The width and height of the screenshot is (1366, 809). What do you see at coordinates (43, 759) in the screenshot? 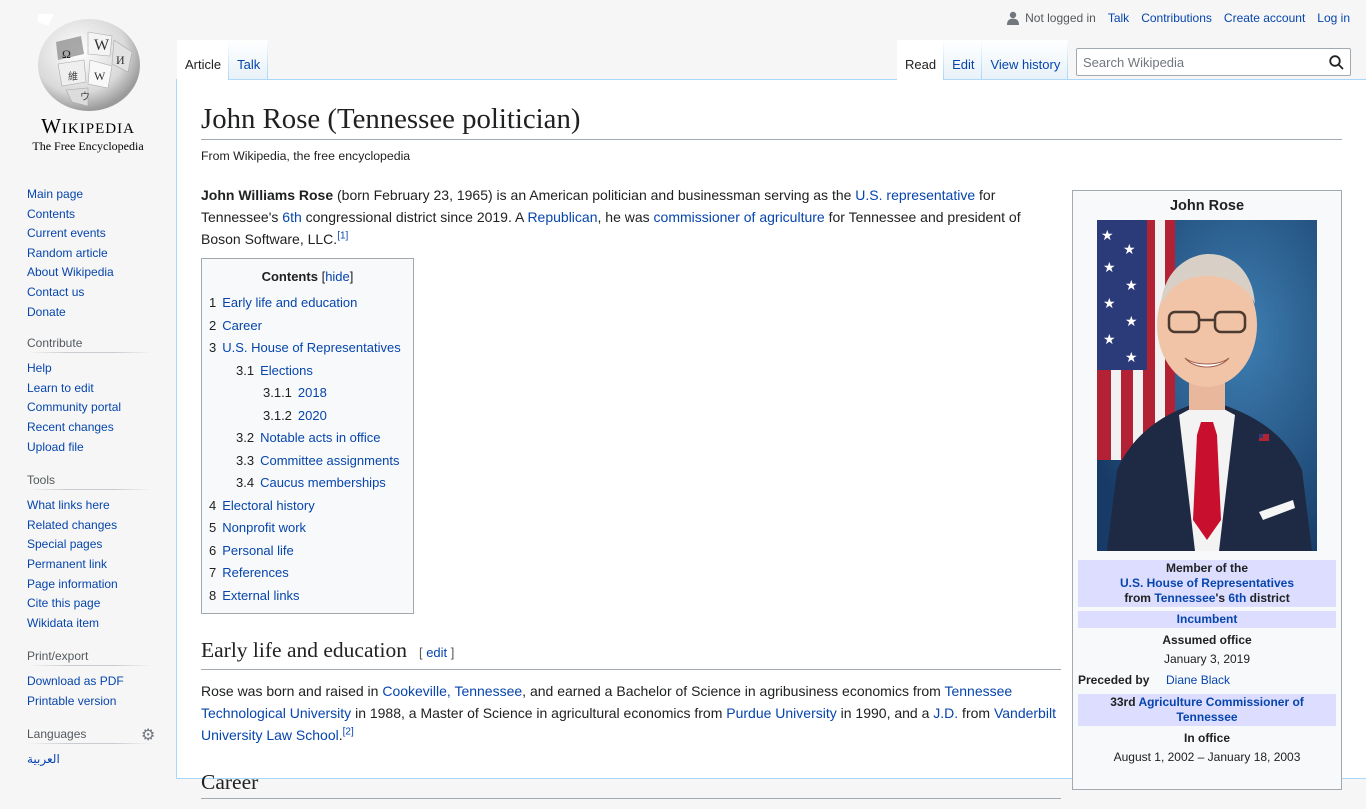
I see `sidebar-item-language-arabic: العربية` at bounding box center [43, 759].